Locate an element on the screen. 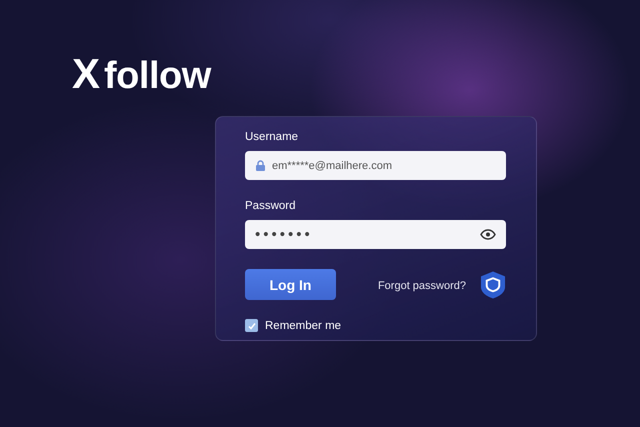 Image resolution: width=640 pixels, height=427 pixels. logo-text: follow is located at coordinates (157, 76).